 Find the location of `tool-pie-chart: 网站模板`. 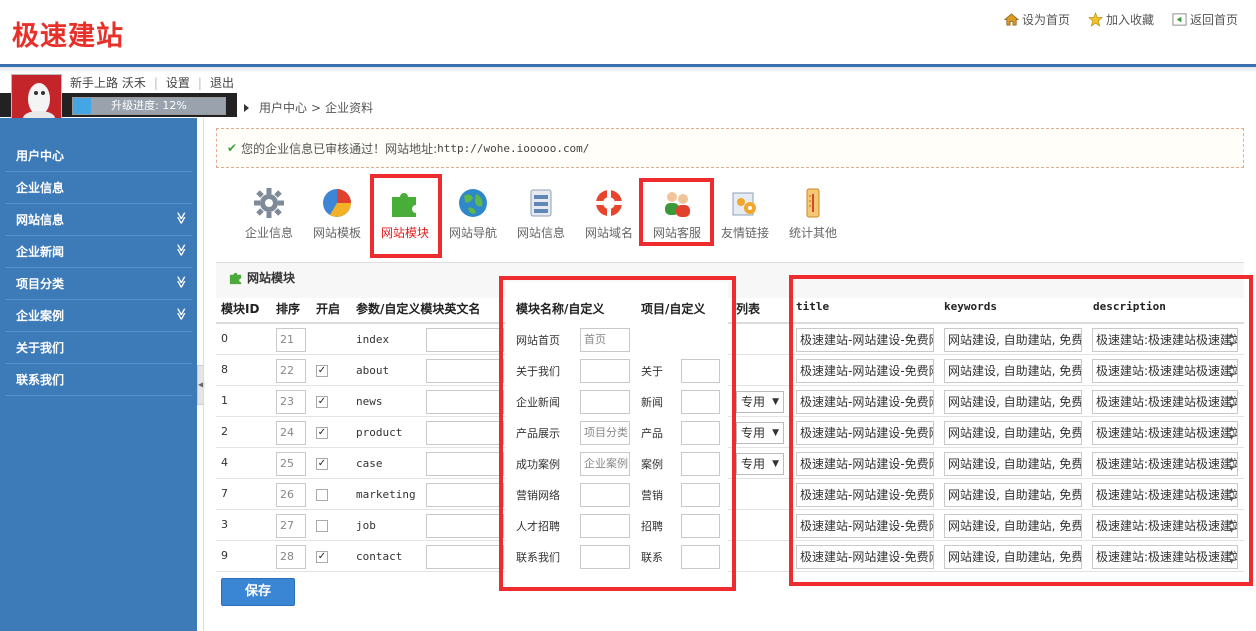

tool-pie-chart: 网站模板 is located at coordinates (337, 213).